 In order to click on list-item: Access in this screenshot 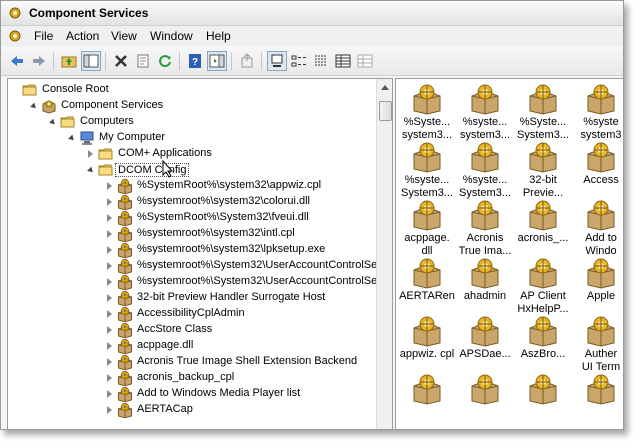, I will do `click(595, 171)`.